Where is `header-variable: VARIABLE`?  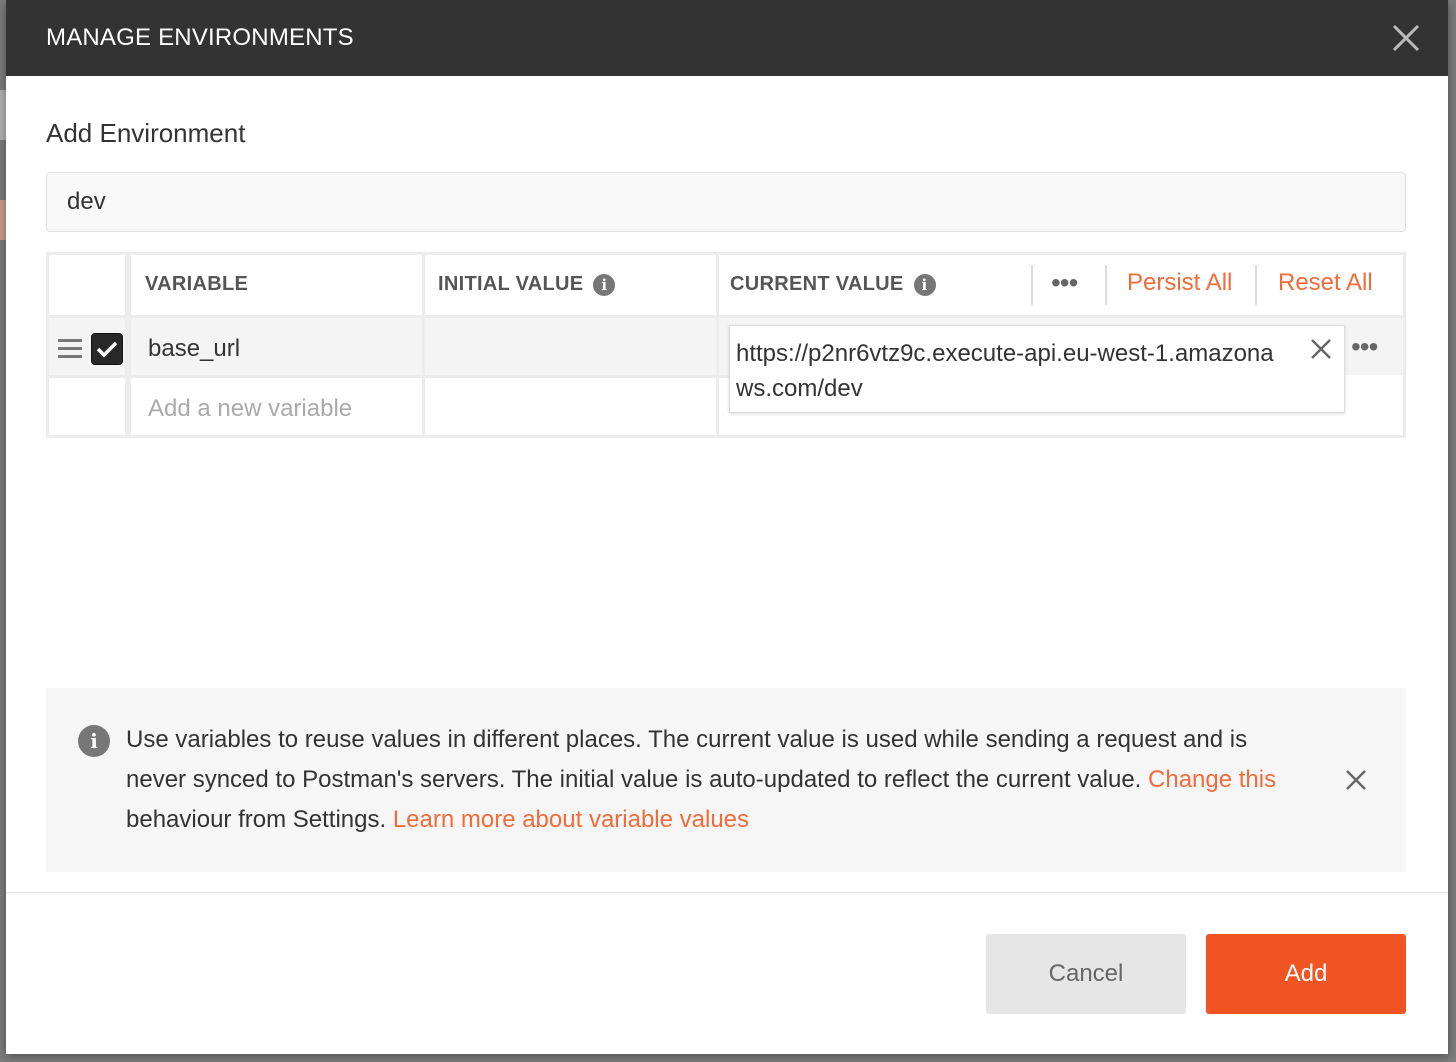
header-variable: VARIABLE is located at coordinates (197, 284).